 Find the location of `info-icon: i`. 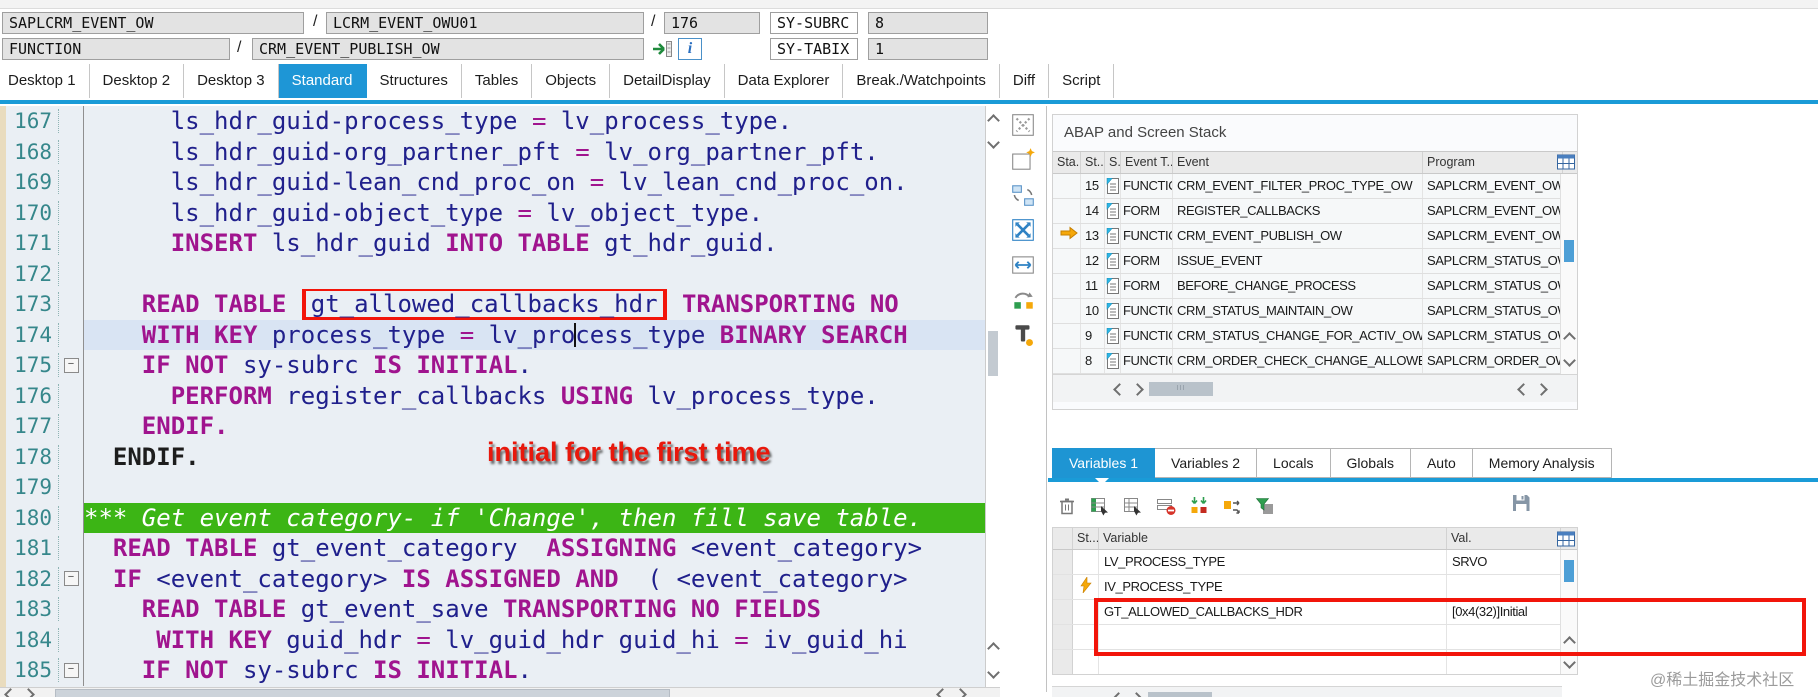

info-icon: i is located at coordinates (690, 49).